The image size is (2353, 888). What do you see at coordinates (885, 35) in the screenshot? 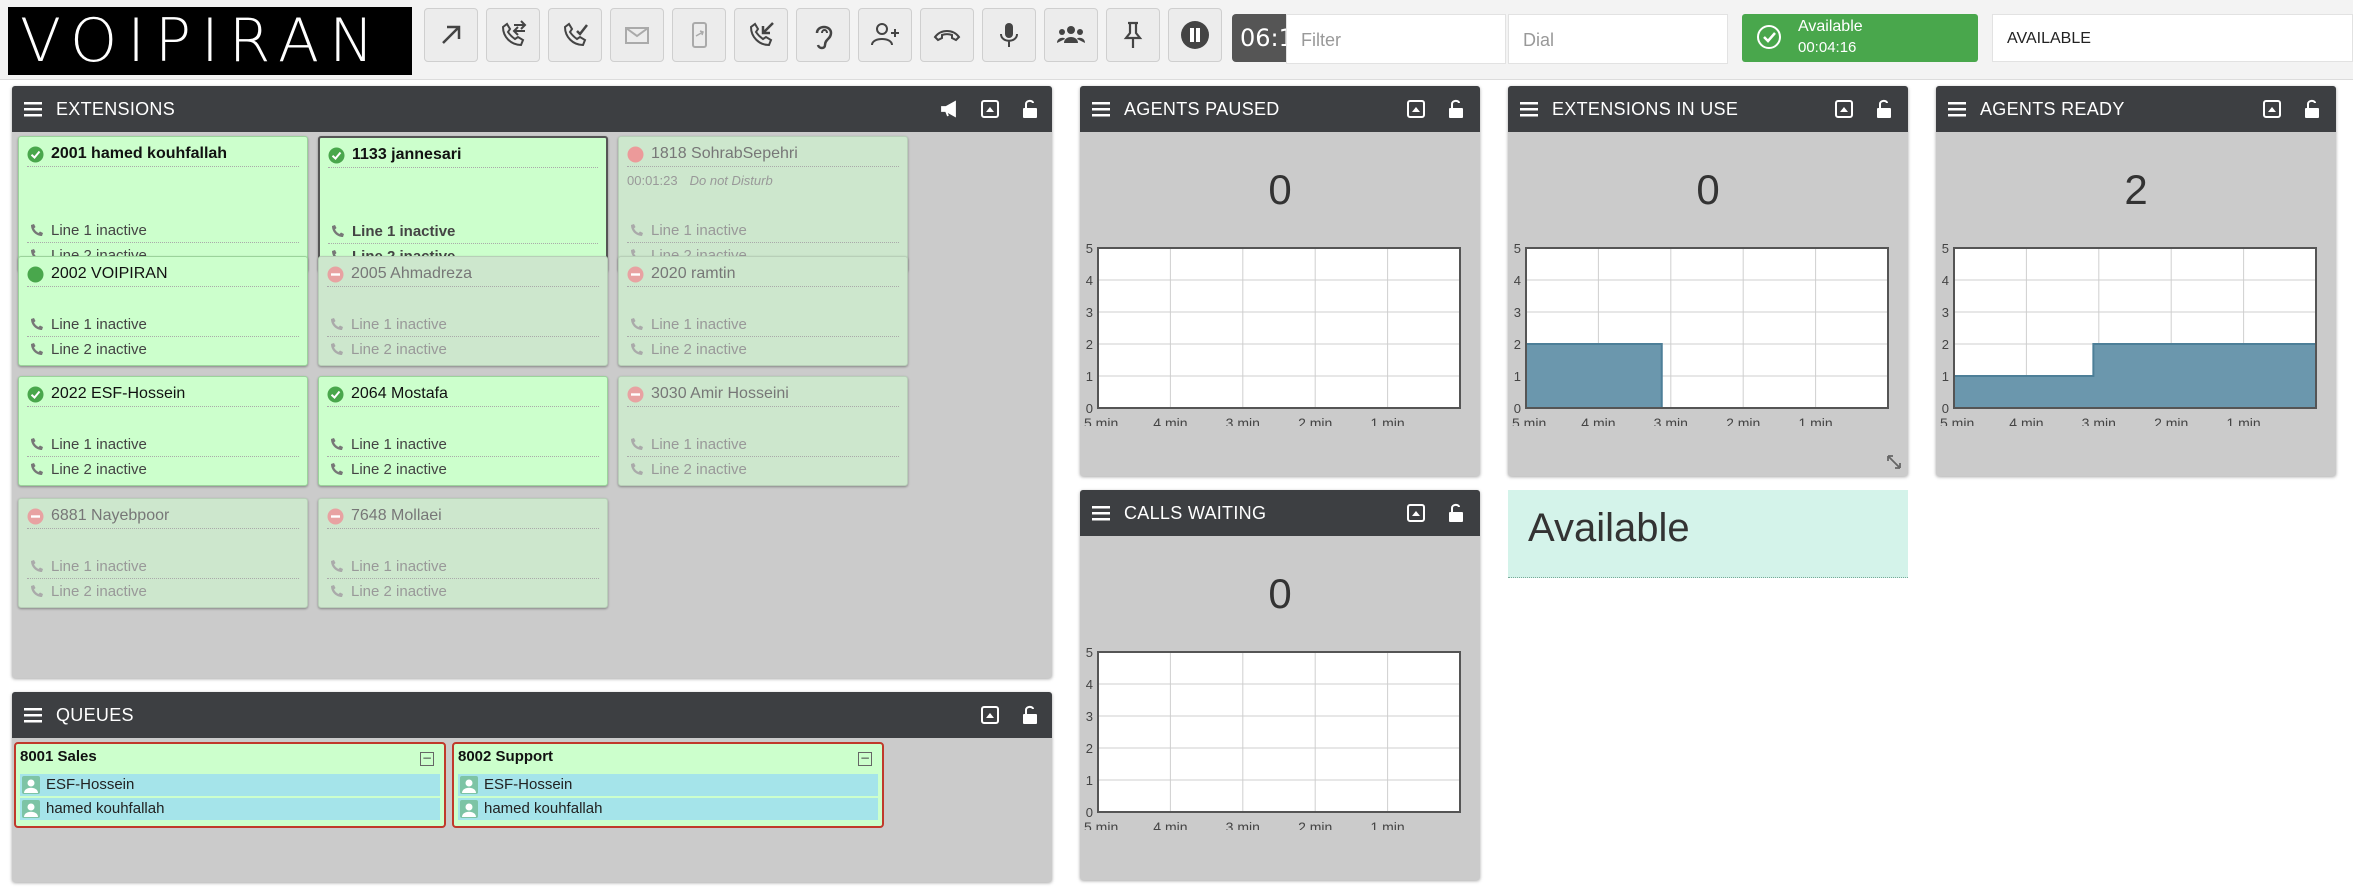
I see `conference-user-button` at bounding box center [885, 35].